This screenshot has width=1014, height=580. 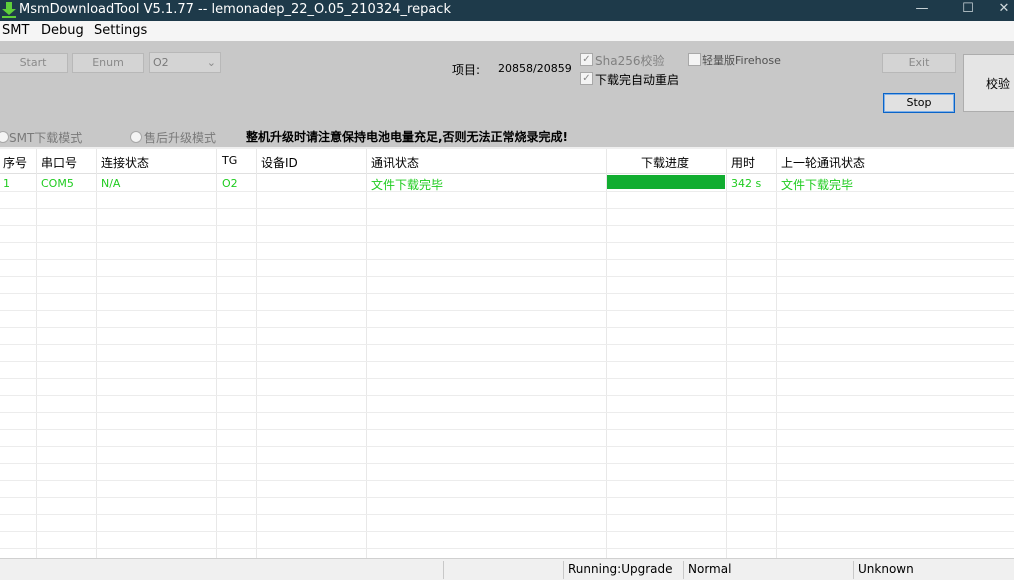 I want to click on col-connection: 连接状态, so click(x=125, y=162).